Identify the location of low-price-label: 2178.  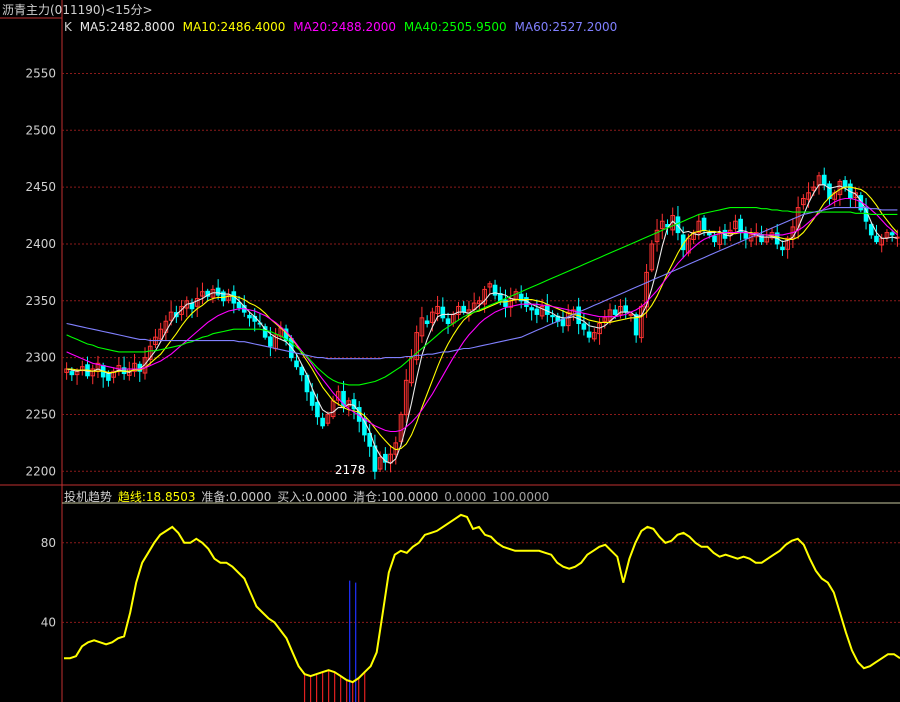
(350, 470).